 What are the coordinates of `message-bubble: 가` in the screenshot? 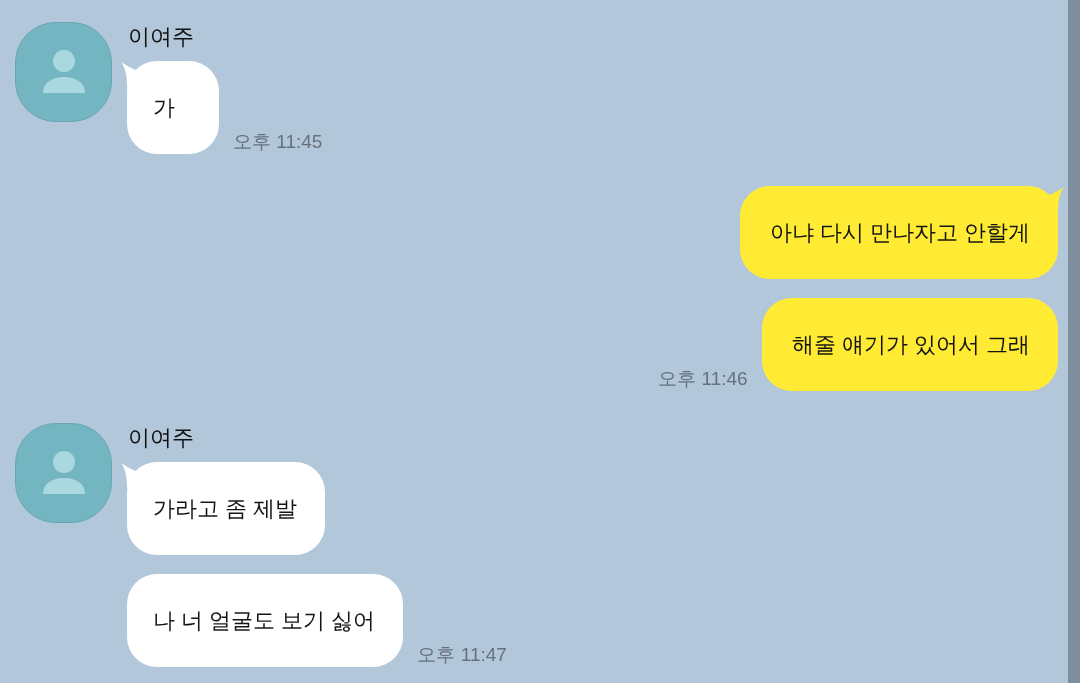 It's located at (170, 107).